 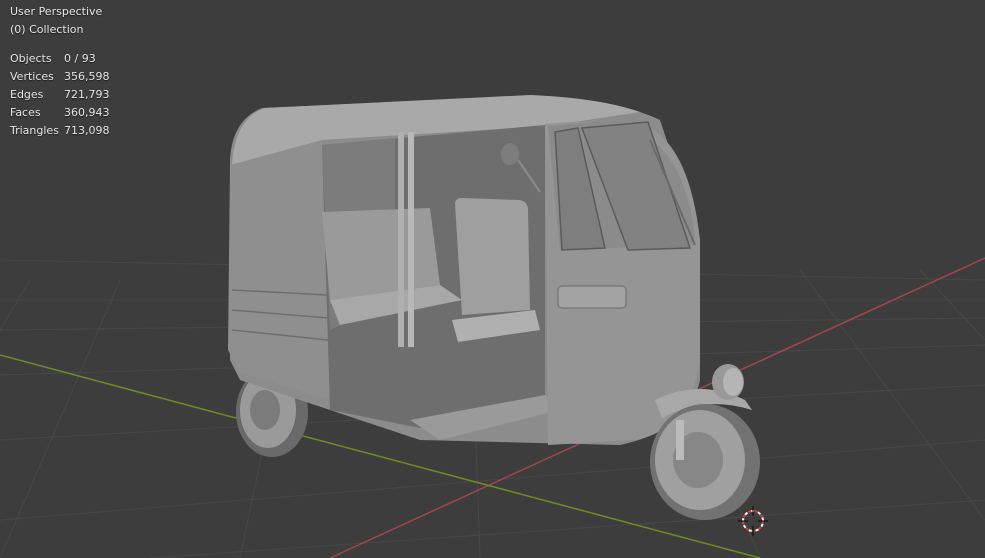 What do you see at coordinates (60, 131) in the screenshot?
I see `stat-row-triangles: Triangles 713,098` at bounding box center [60, 131].